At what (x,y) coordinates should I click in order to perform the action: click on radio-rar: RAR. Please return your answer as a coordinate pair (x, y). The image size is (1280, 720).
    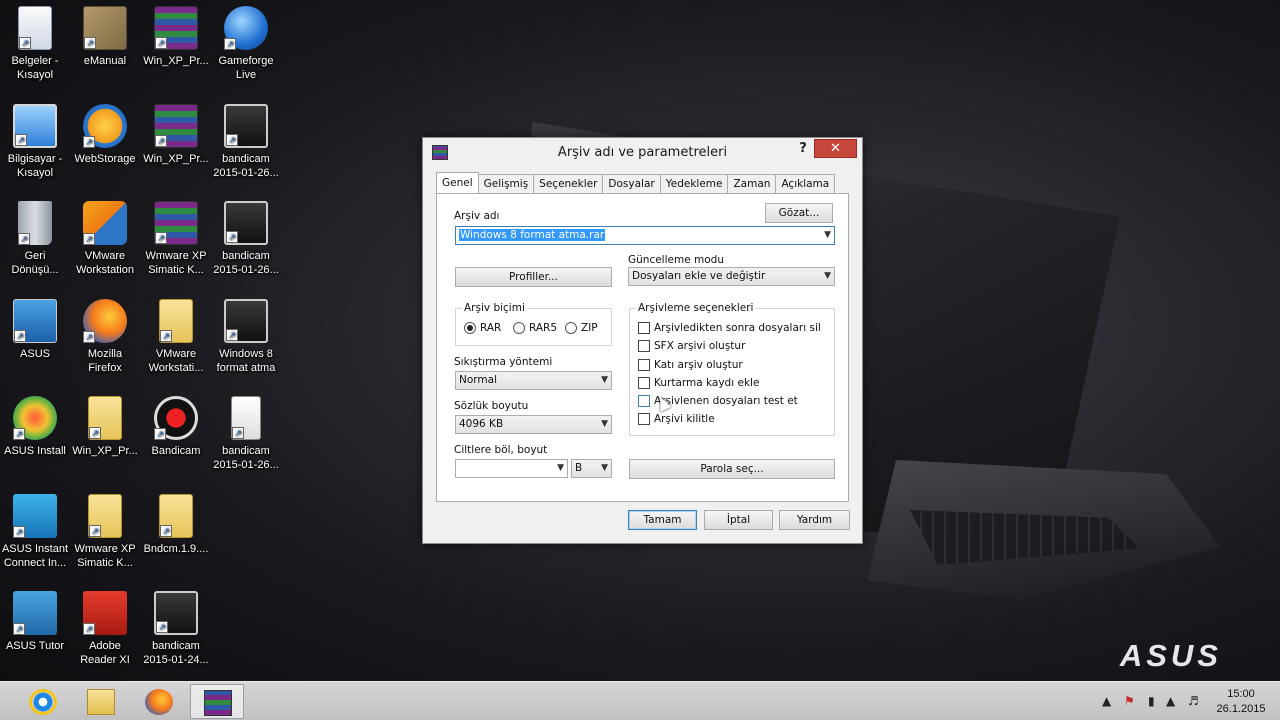
    Looking at the image, I should click on (482, 328).